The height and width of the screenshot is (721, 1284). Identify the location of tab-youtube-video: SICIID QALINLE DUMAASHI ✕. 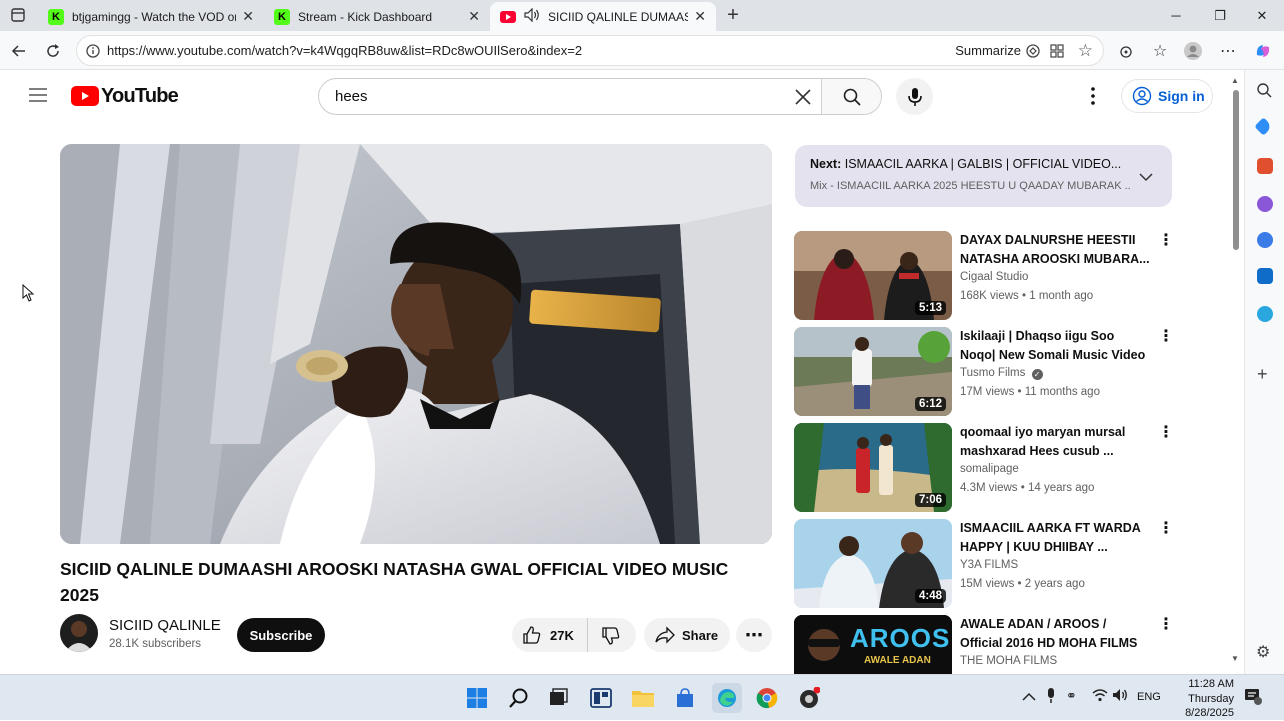
(603, 16).